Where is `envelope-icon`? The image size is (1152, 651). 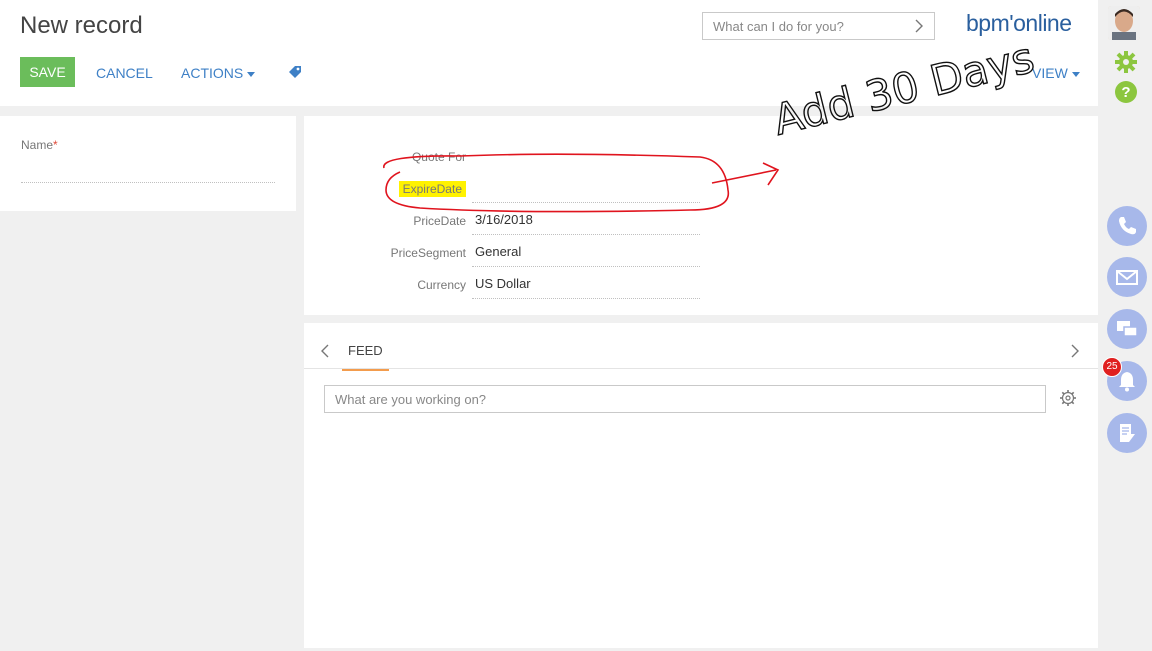 envelope-icon is located at coordinates (1127, 277).